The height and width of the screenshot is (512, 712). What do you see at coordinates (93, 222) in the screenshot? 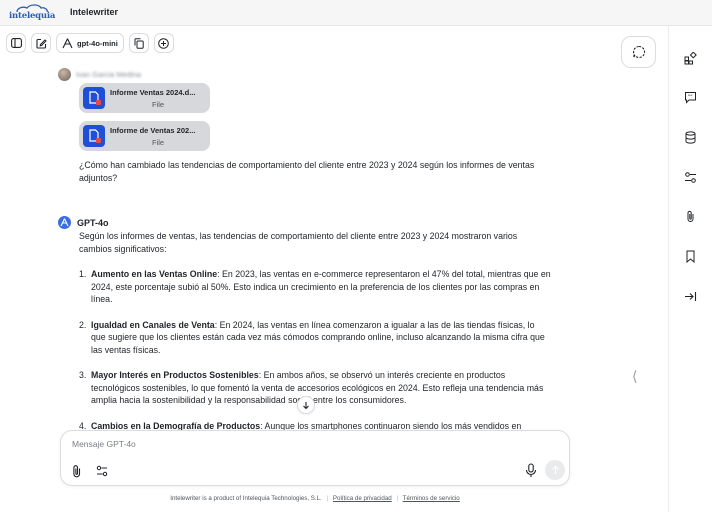
I see `assistant-name: GPT-4o` at bounding box center [93, 222].